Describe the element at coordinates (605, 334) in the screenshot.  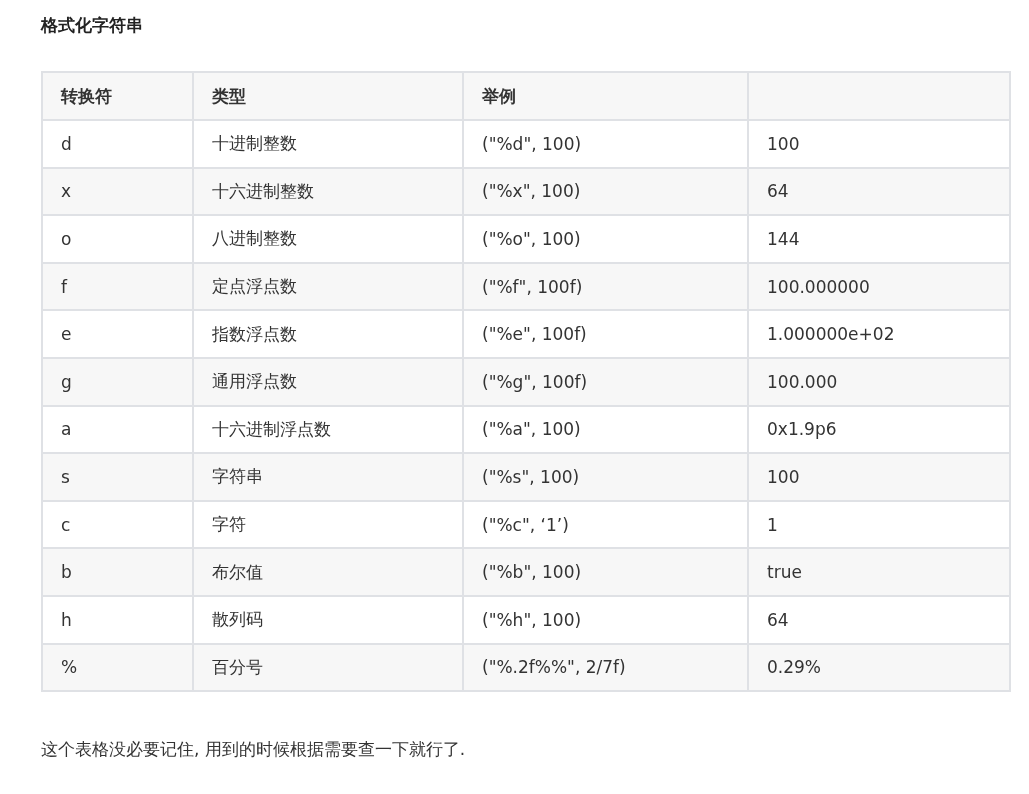
I see `table-cell: ("%e", 100f)` at that location.